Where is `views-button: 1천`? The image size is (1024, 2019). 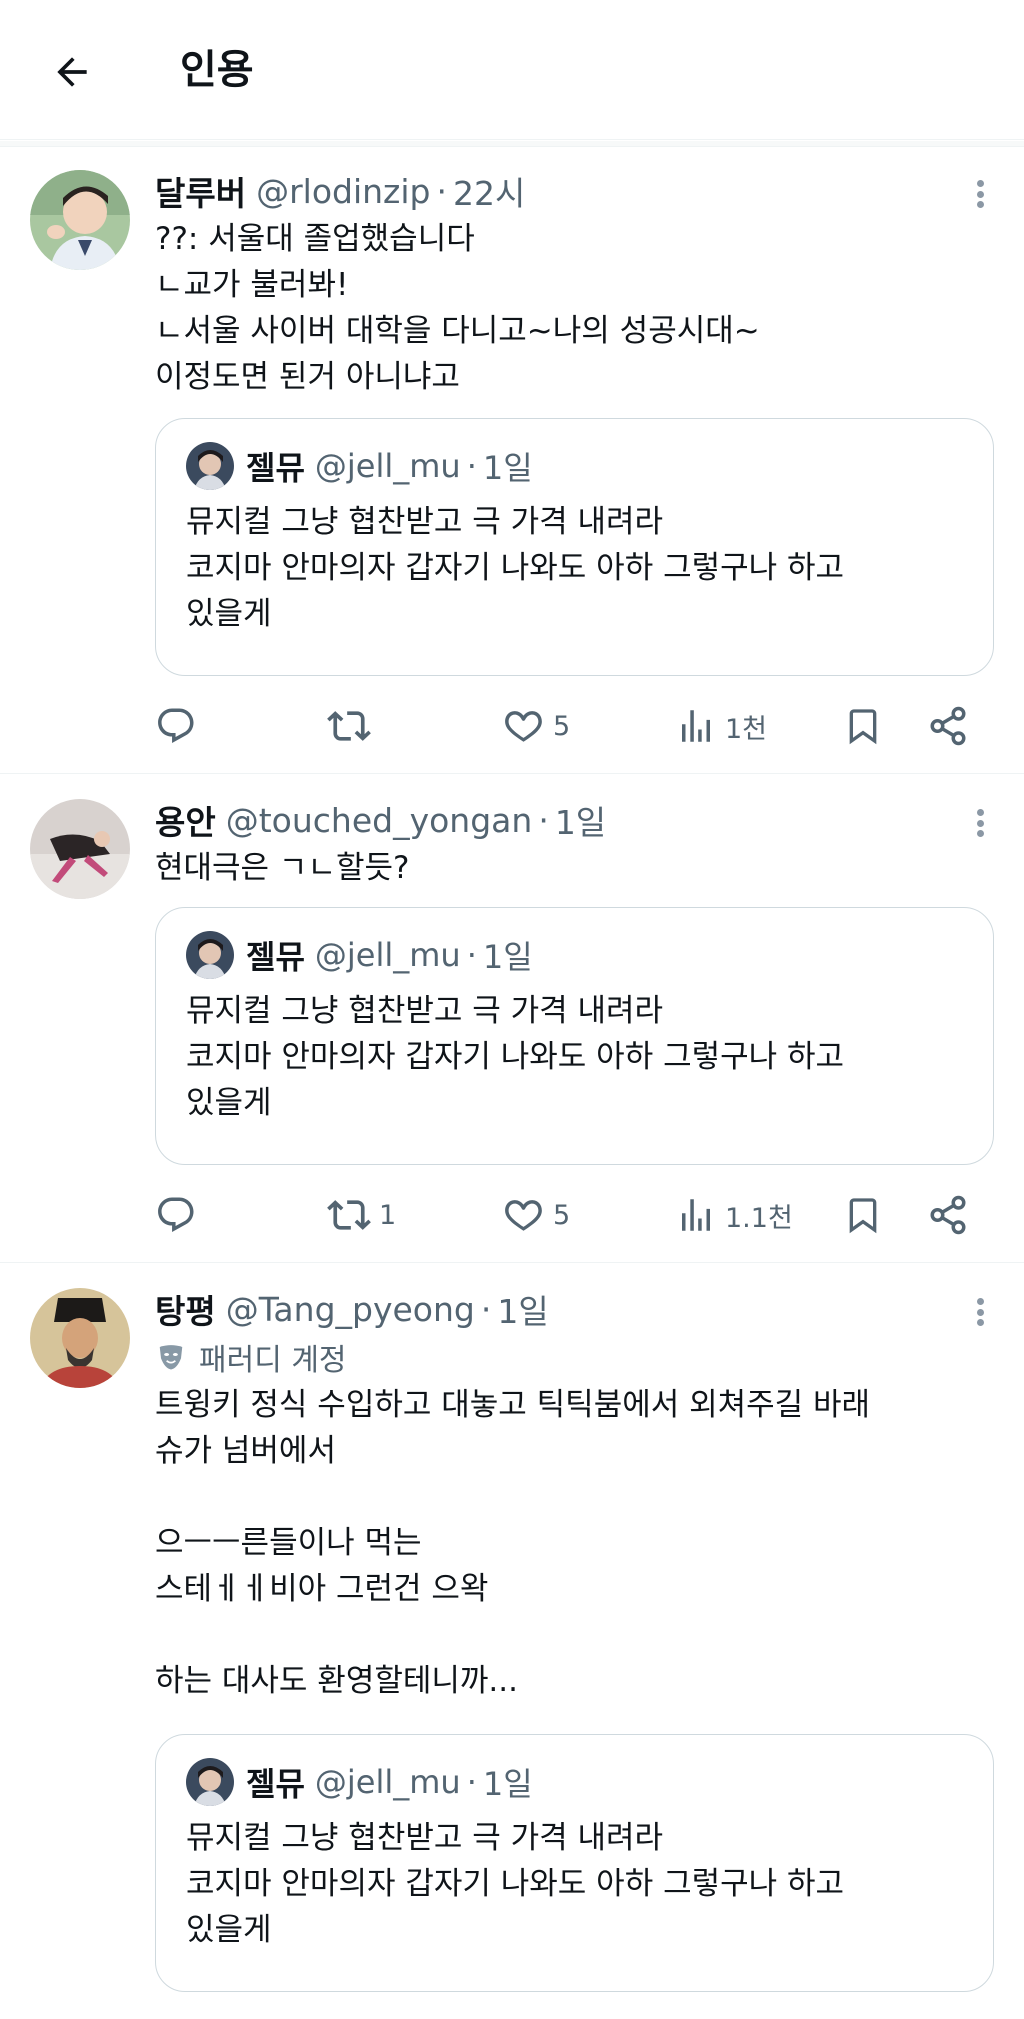
views-button: 1천 is located at coordinates (721, 726).